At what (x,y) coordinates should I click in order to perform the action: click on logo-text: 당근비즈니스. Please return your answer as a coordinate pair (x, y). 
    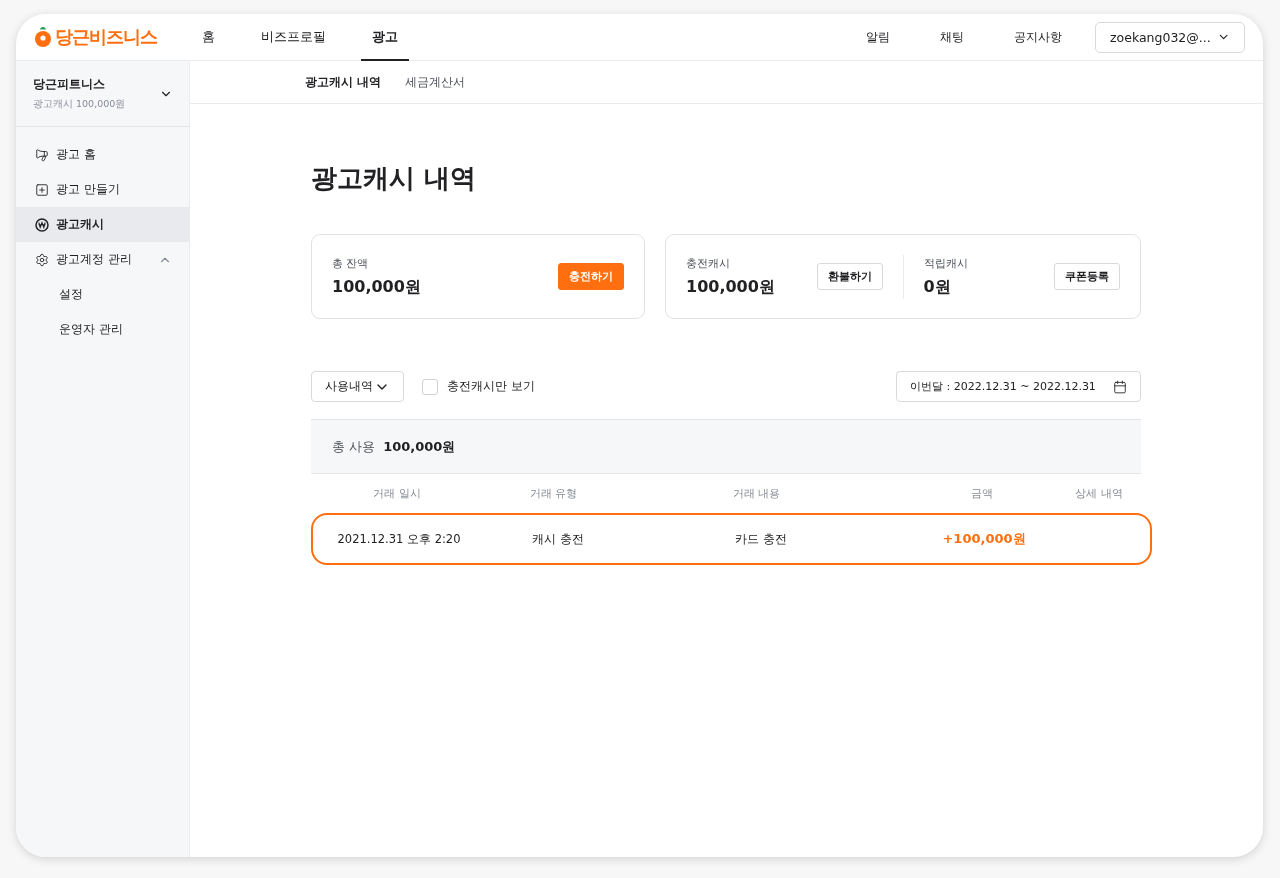
    Looking at the image, I should click on (106, 37).